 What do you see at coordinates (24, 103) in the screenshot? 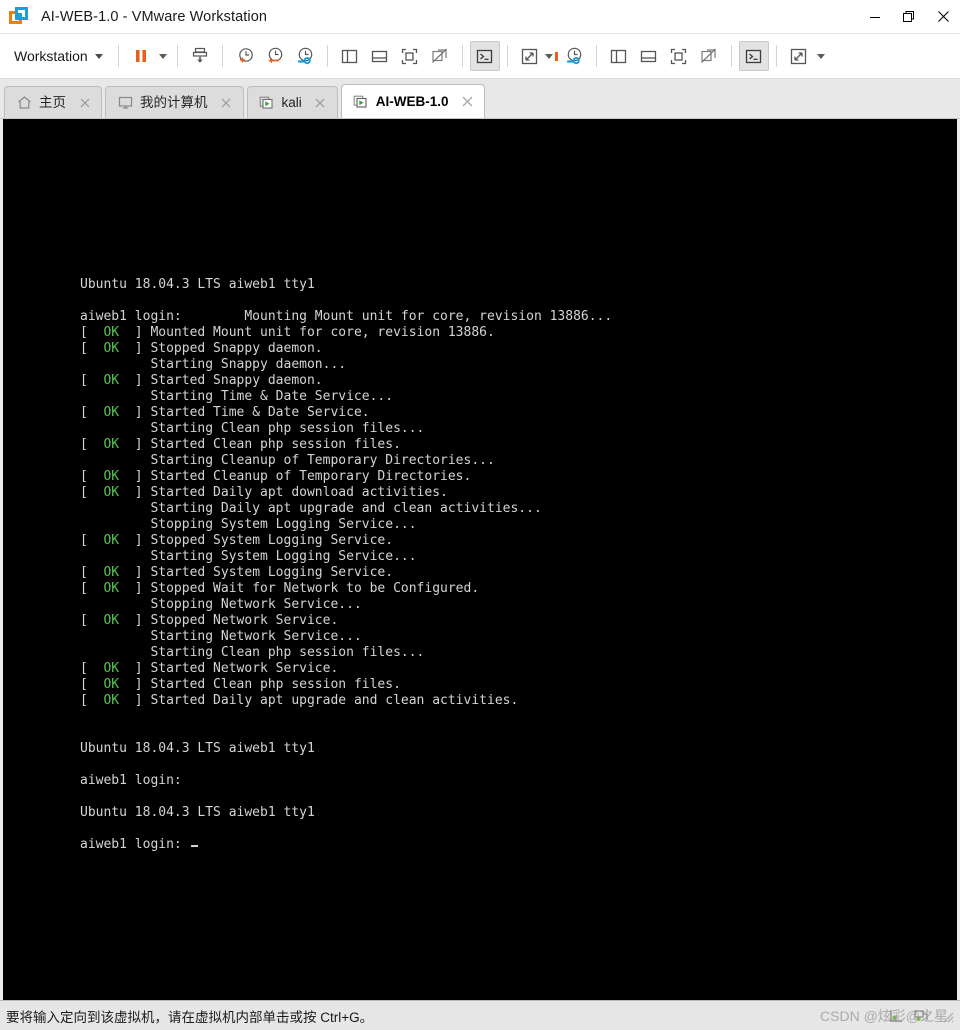
I see `home-icon` at bounding box center [24, 103].